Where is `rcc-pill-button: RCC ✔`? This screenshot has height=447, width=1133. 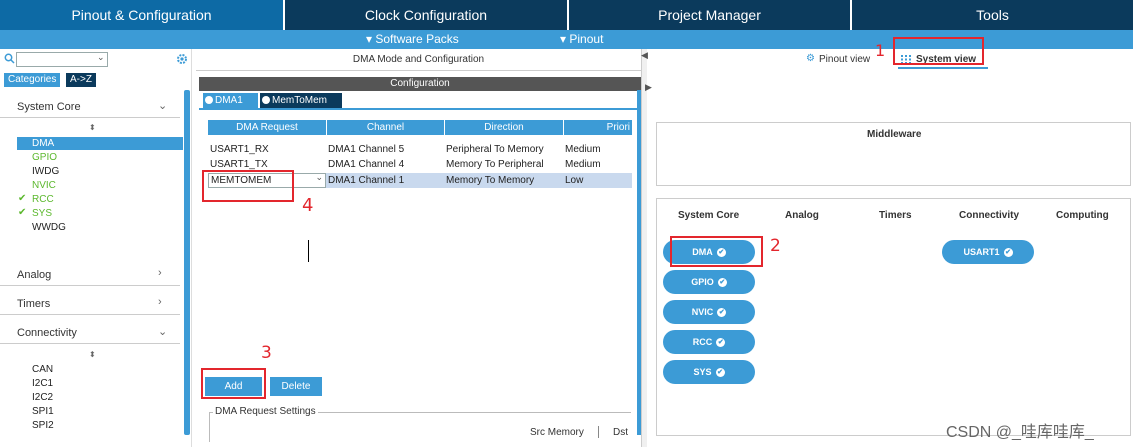
rcc-pill-button: RCC ✔ is located at coordinates (709, 342).